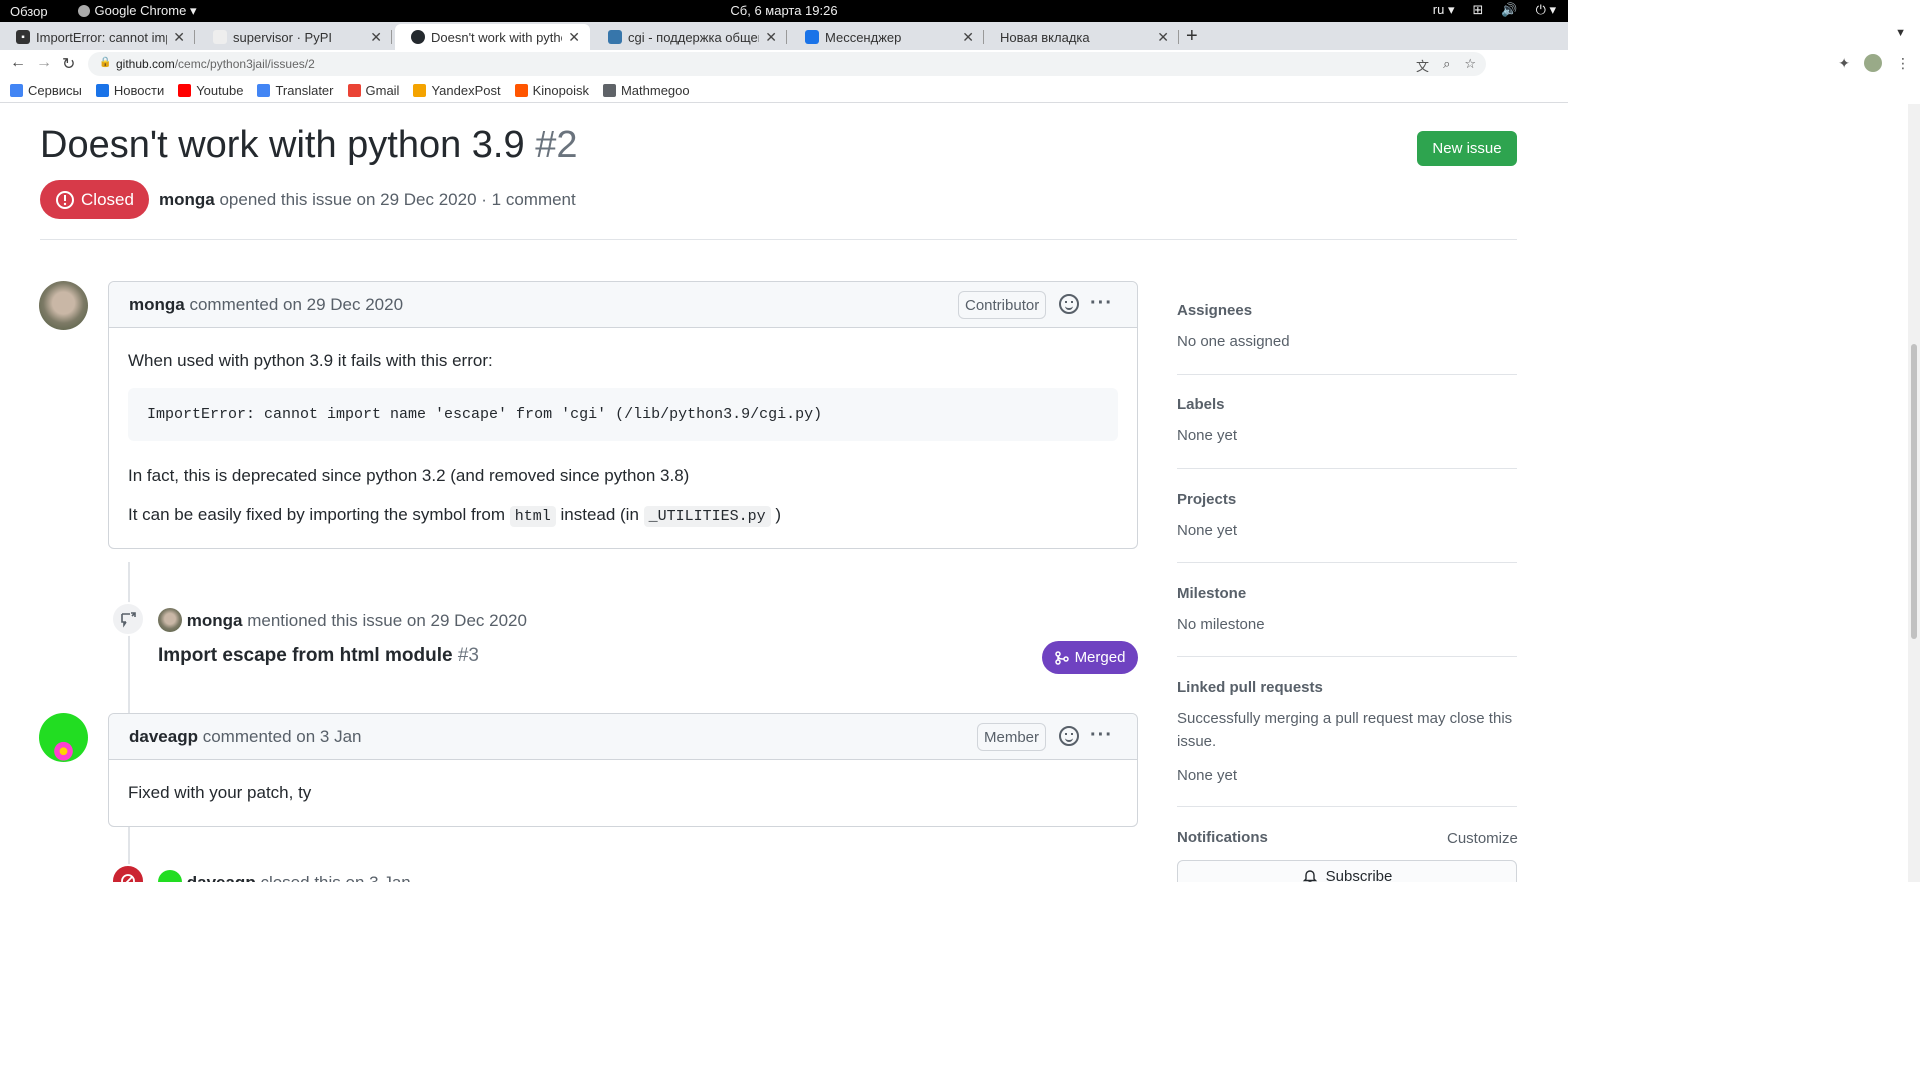 The width and height of the screenshot is (1920, 1080). What do you see at coordinates (97, 37) in the screenshot?
I see `tab-importerror: ▪ ImportError: cannot impo ✕` at bounding box center [97, 37].